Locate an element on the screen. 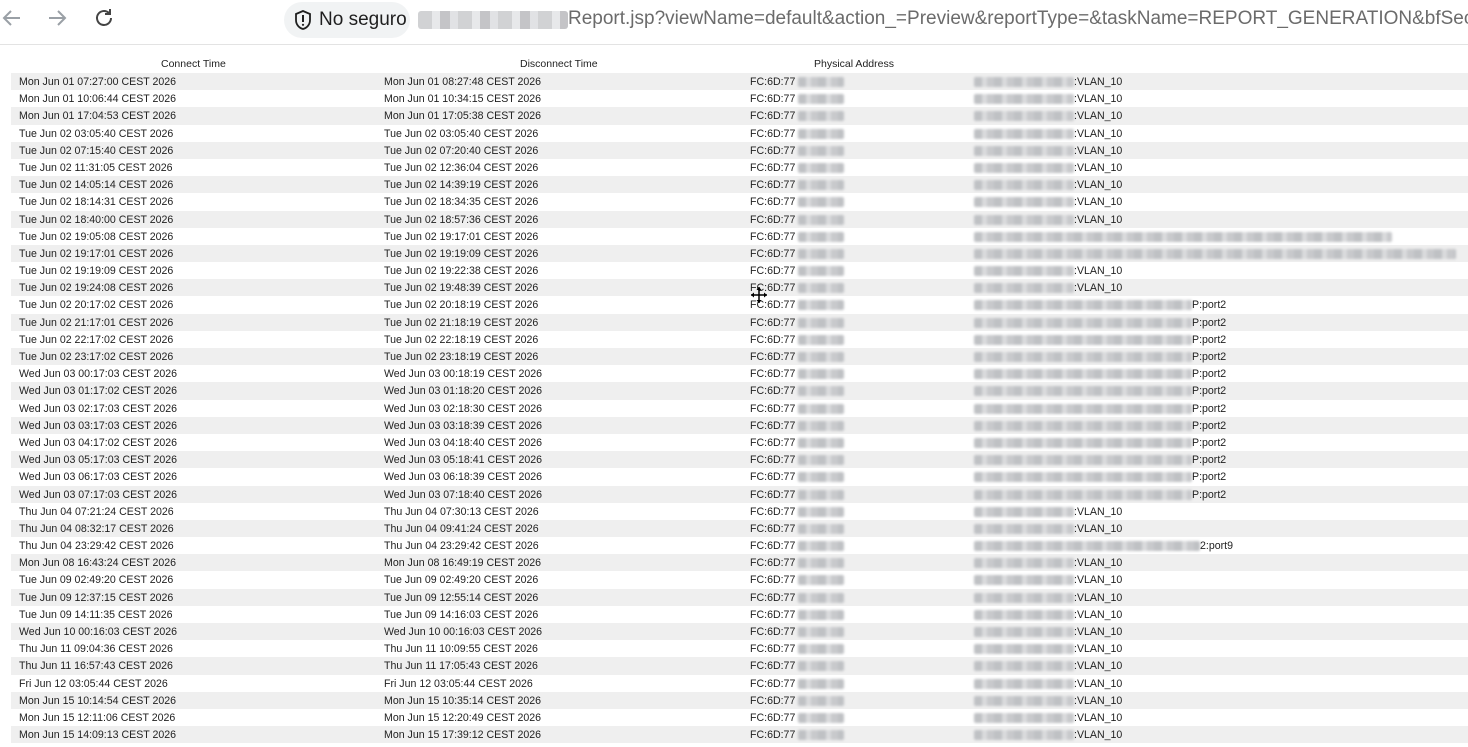  connect-time-cell: Fri Jun 12 03:05:44 CEST 2026 is located at coordinates (93, 683).